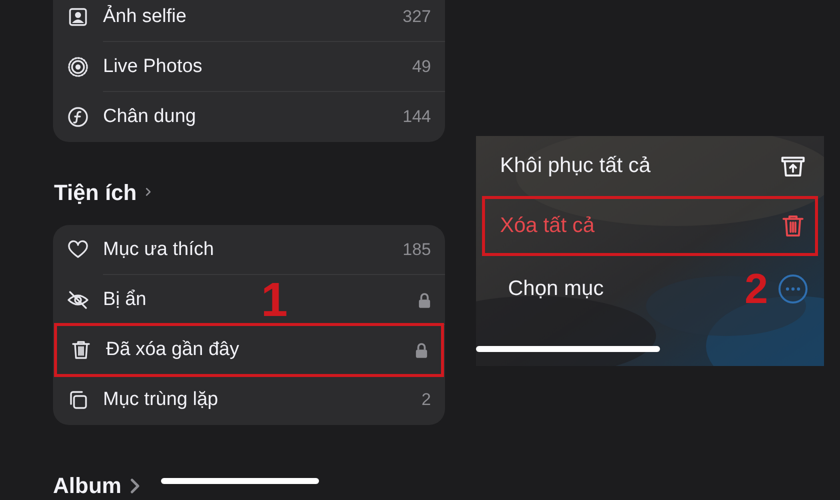 The height and width of the screenshot is (500, 840). I want to click on person-icon, so click(78, 17).